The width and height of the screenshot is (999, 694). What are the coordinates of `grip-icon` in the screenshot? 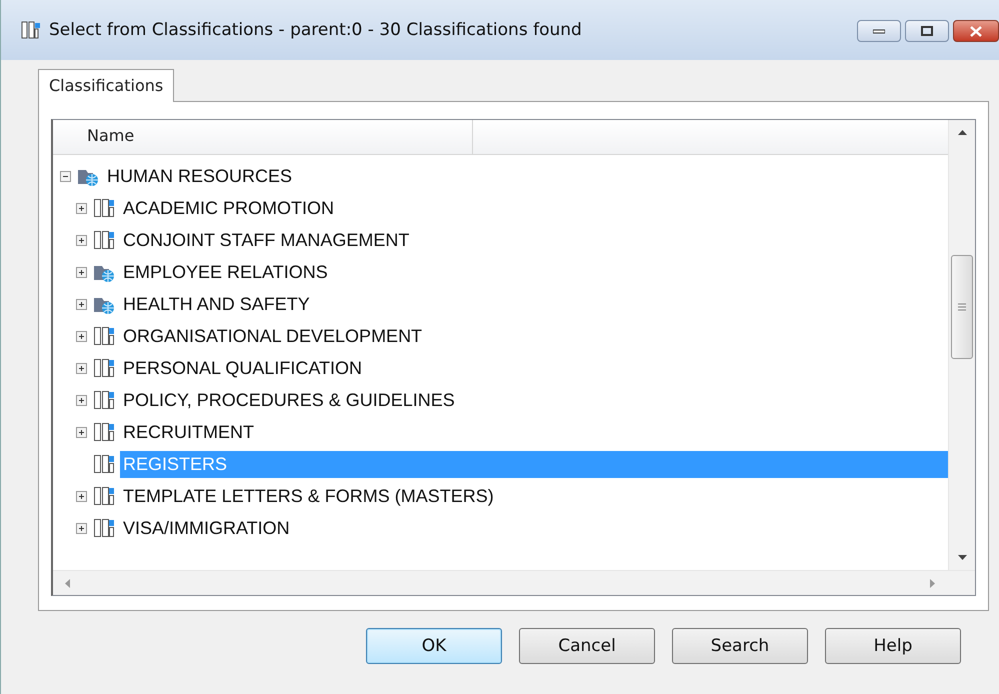 It's located at (962, 307).